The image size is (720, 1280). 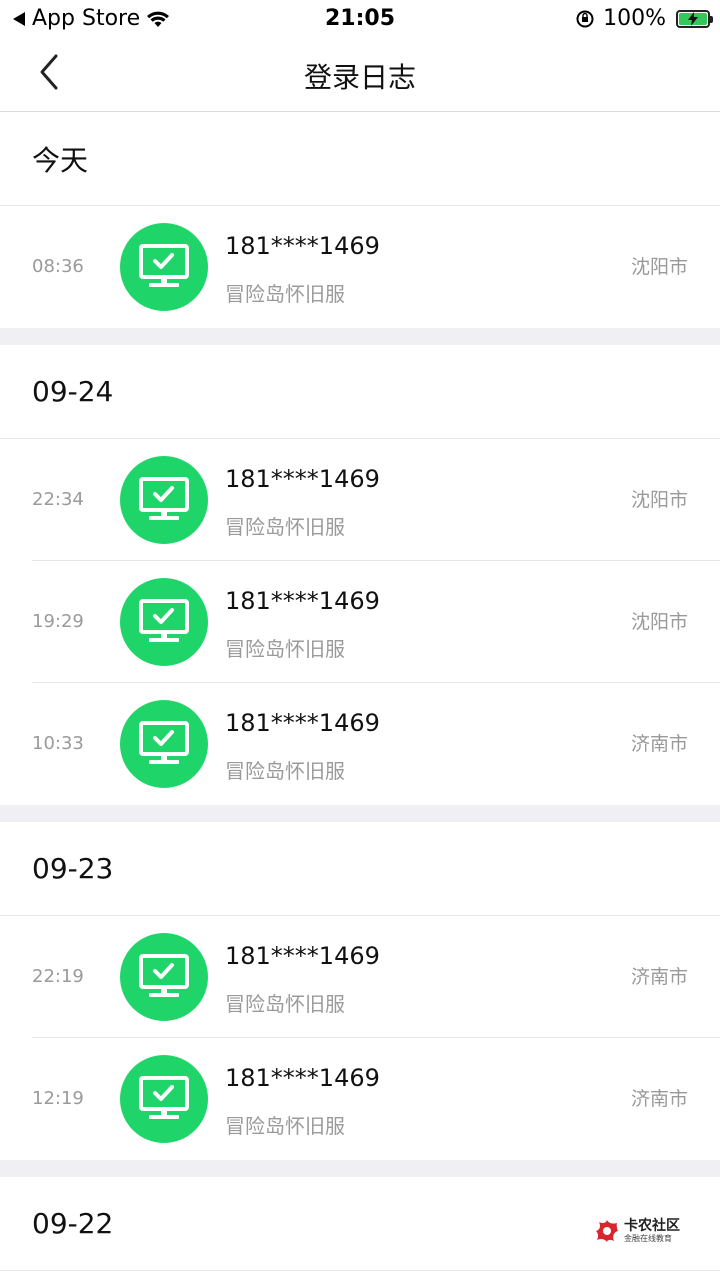 I want to click on login-time: 08:36, so click(x=58, y=266).